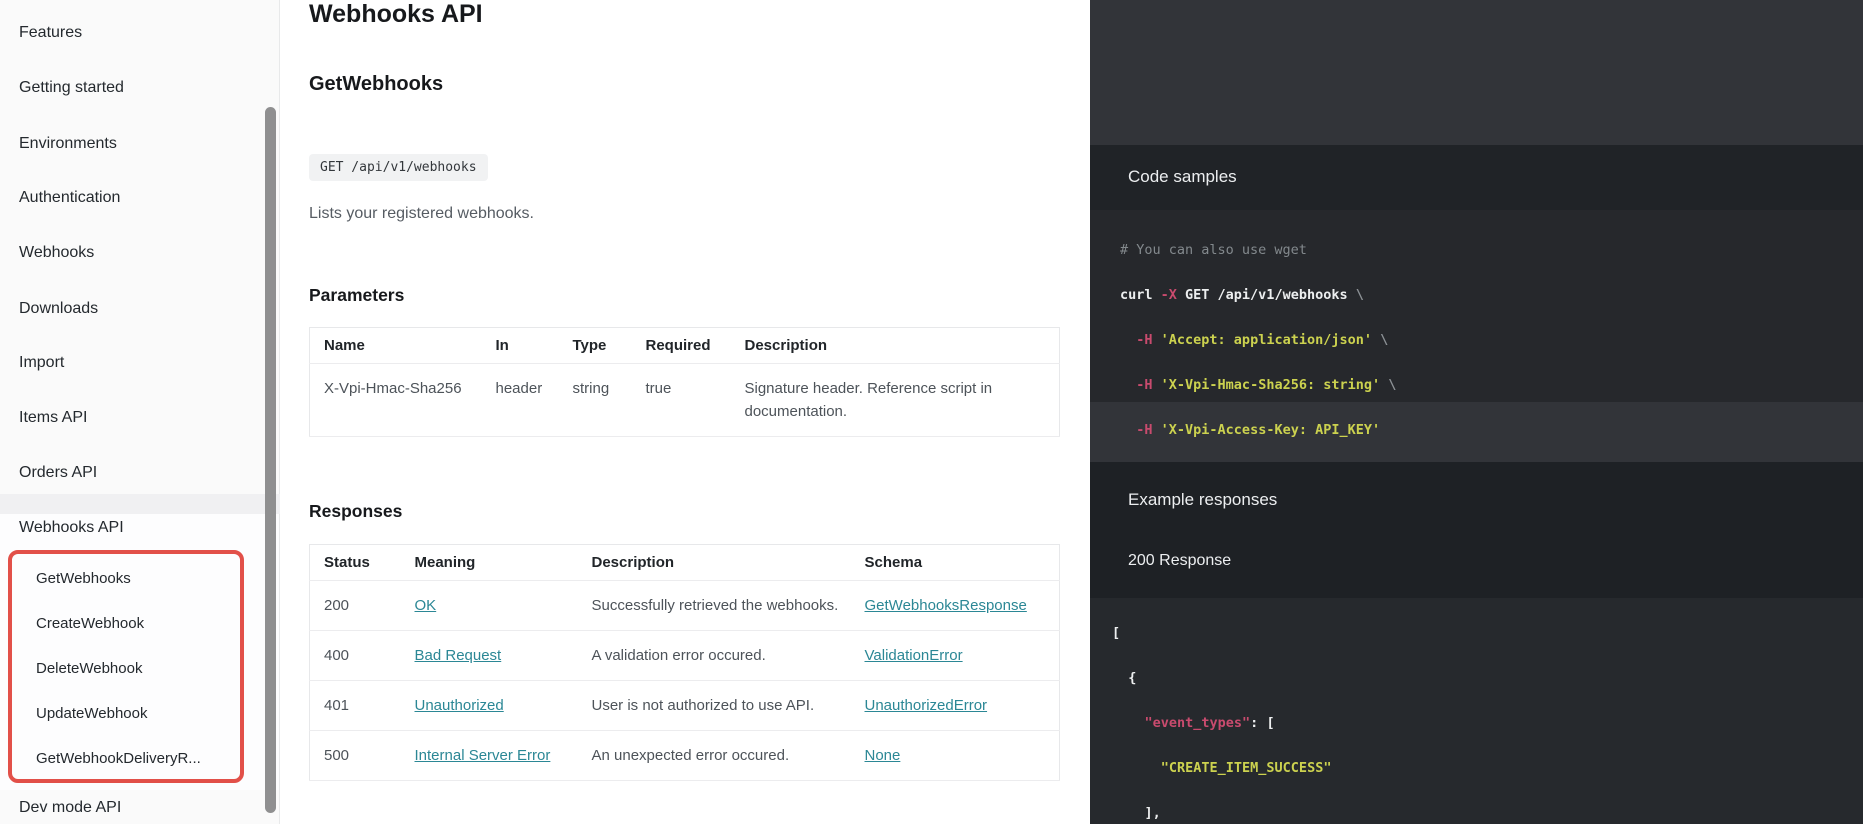 This screenshot has width=1863, height=824. What do you see at coordinates (68, 144) in the screenshot?
I see `sidebar-item-environments: Environments` at bounding box center [68, 144].